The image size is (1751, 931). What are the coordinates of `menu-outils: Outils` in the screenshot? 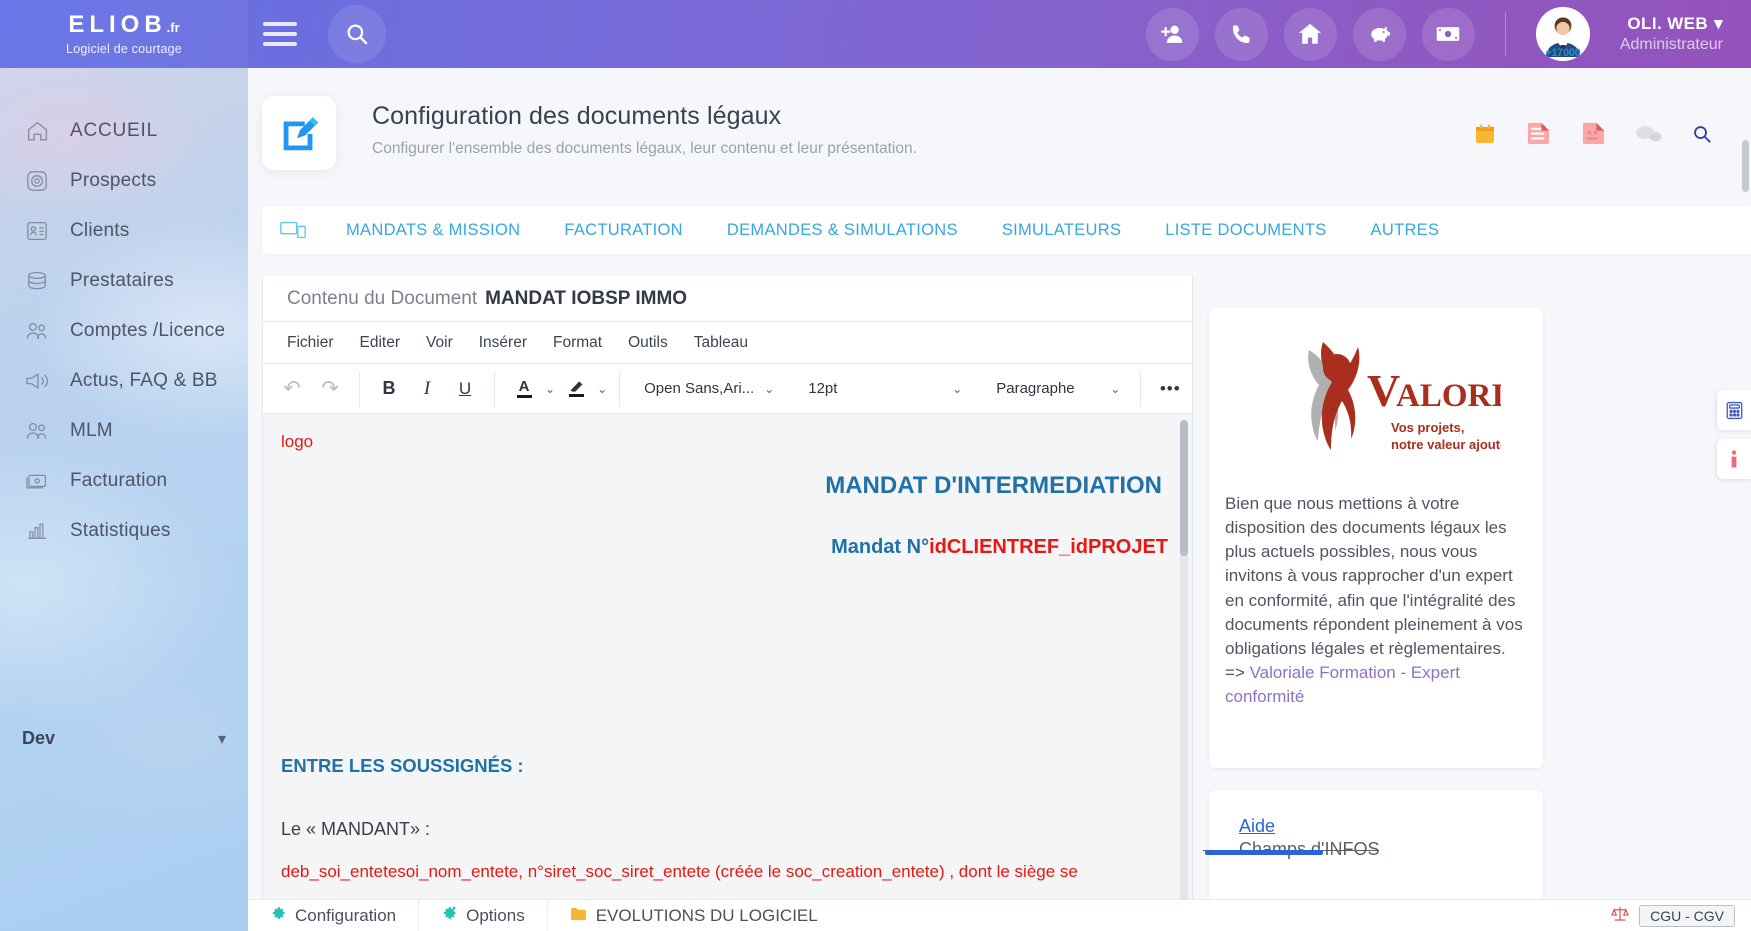 It's located at (648, 343).